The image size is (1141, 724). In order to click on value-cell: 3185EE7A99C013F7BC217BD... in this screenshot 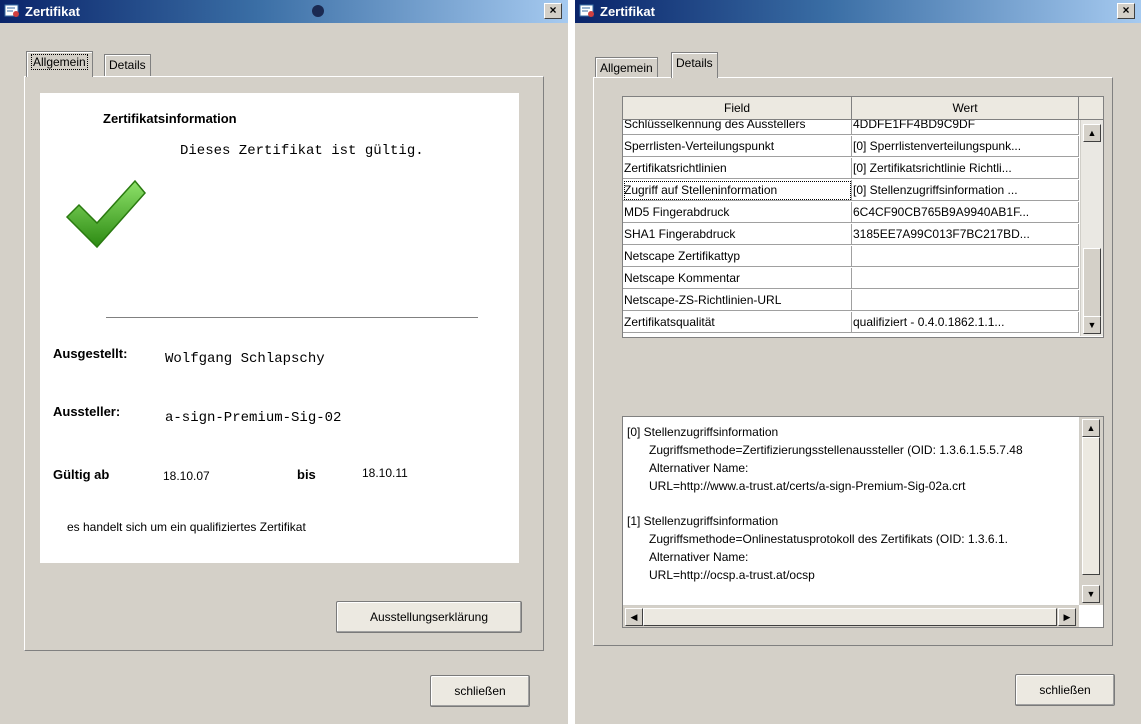, I will do `click(965, 234)`.